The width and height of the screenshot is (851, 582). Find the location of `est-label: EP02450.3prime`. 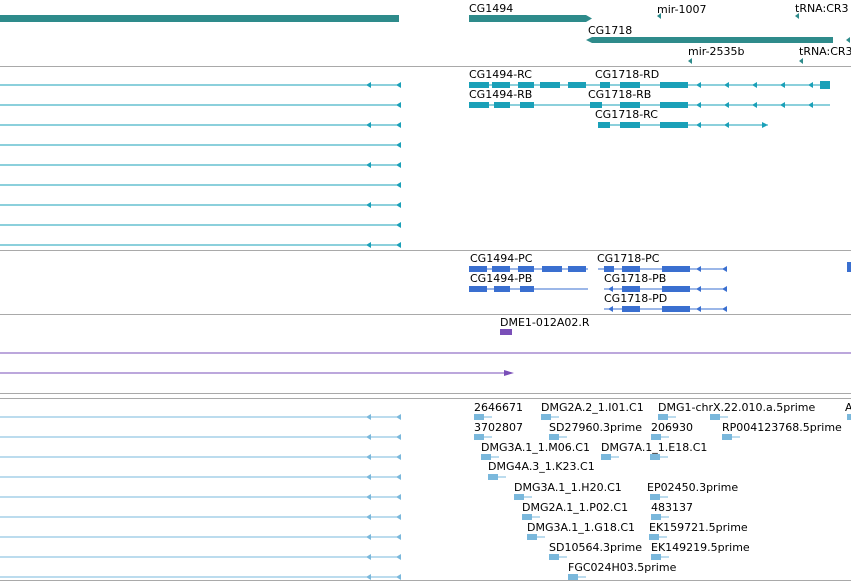

est-label: EP02450.3prime is located at coordinates (692, 487).